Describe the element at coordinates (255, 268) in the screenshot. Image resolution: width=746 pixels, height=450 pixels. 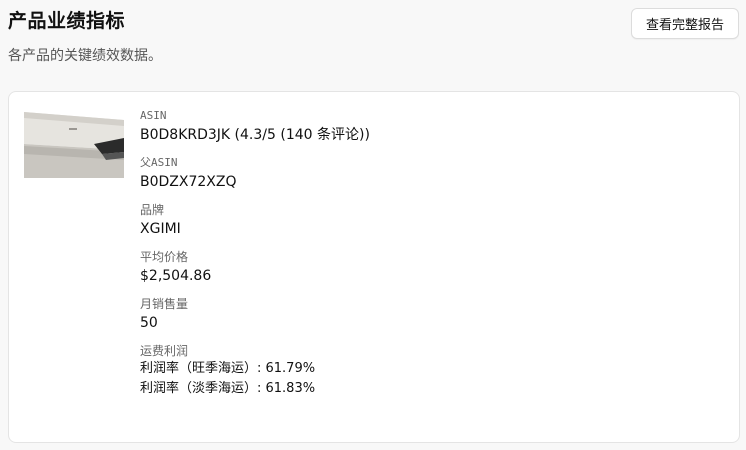
I see `avg-price-field: 平均价格 $2,504.86` at that location.